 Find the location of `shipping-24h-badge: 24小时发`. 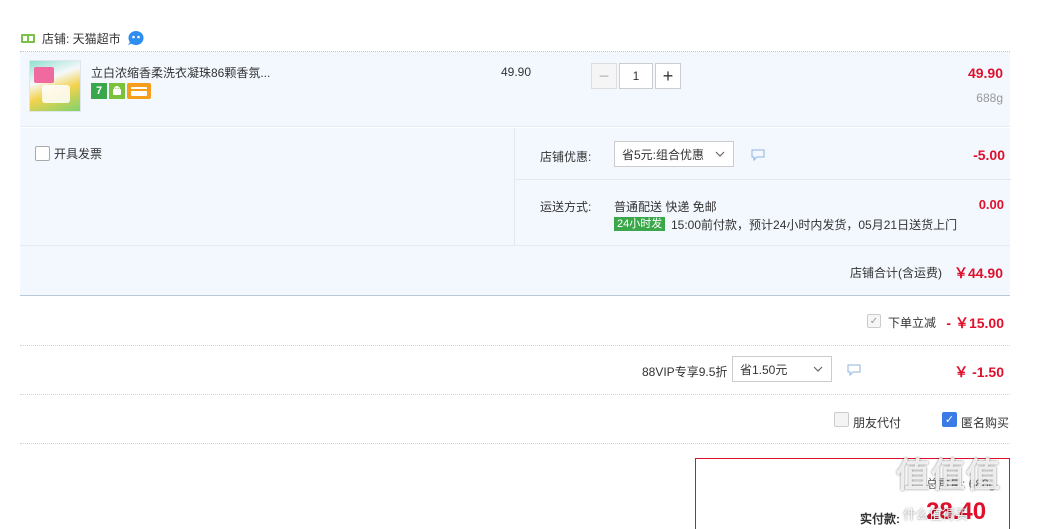

shipping-24h-badge: 24小时发 is located at coordinates (640, 224).